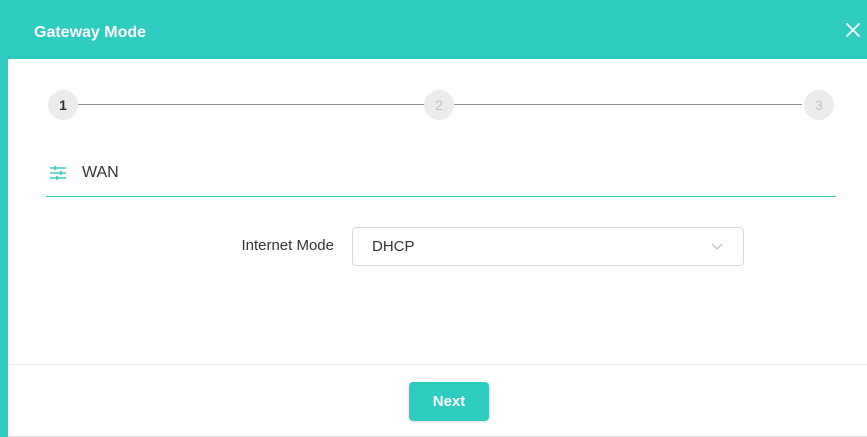  I want to click on step-2: 2, so click(439, 105).